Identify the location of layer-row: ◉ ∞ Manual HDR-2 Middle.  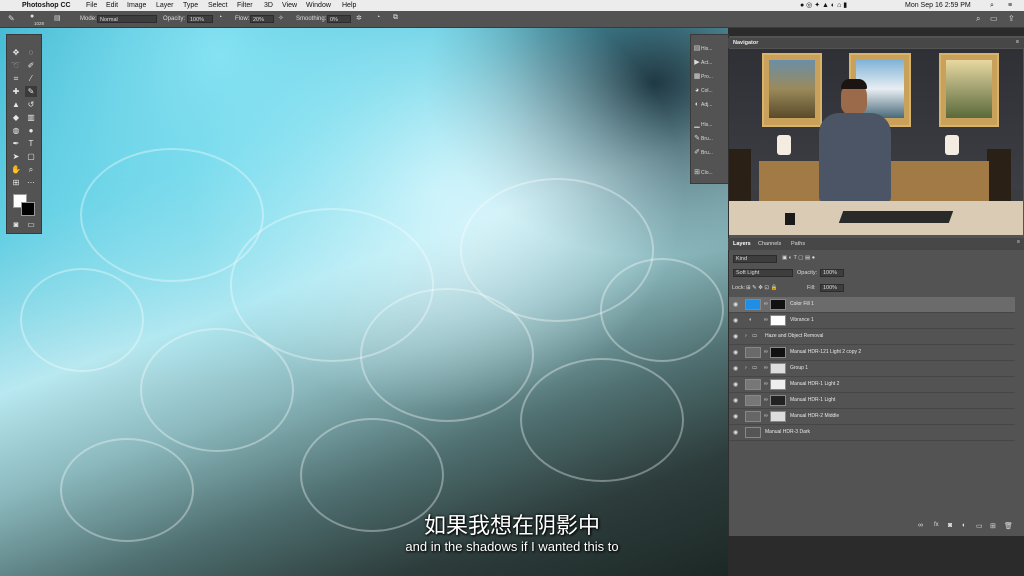
(872, 417).